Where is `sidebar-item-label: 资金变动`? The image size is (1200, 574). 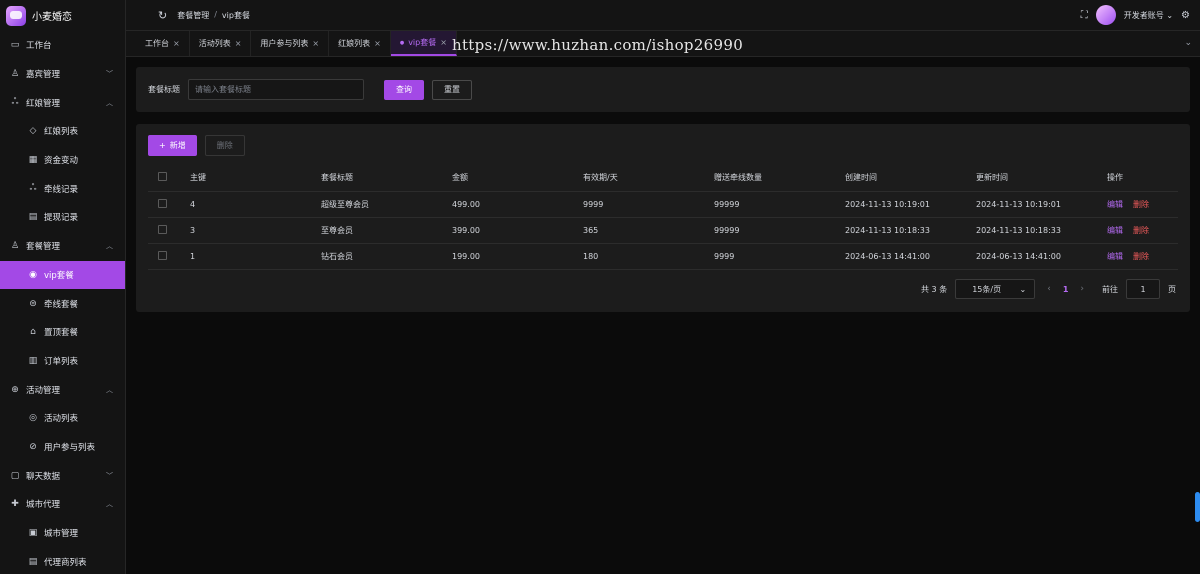
sidebar-item-label: 资金变动 is located at coordinates (61, 161).